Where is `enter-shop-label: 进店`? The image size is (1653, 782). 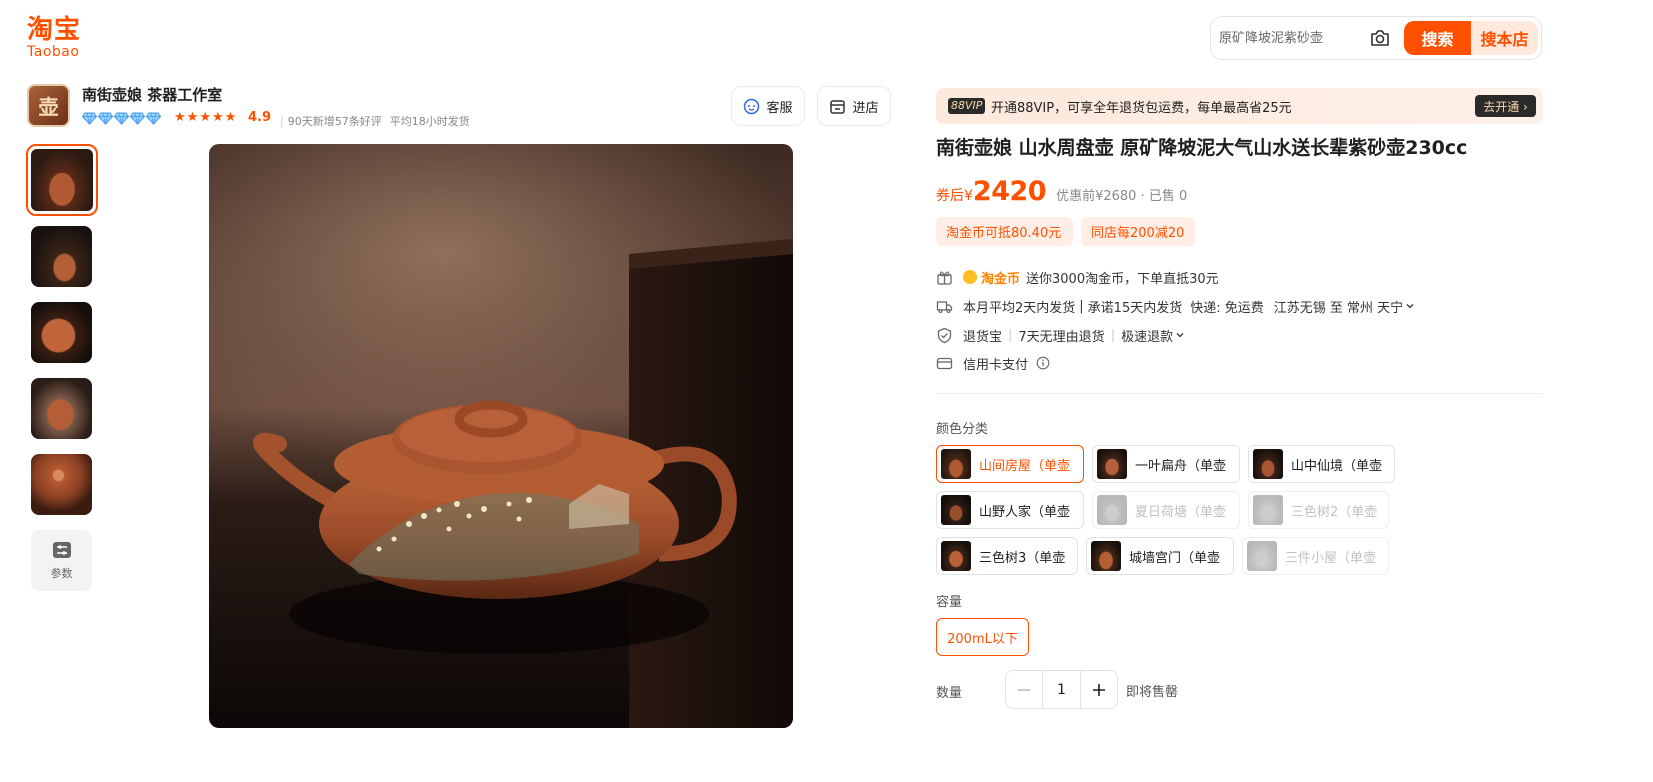
enter-shop-label: 进店 is located at coordinates (865, 108).